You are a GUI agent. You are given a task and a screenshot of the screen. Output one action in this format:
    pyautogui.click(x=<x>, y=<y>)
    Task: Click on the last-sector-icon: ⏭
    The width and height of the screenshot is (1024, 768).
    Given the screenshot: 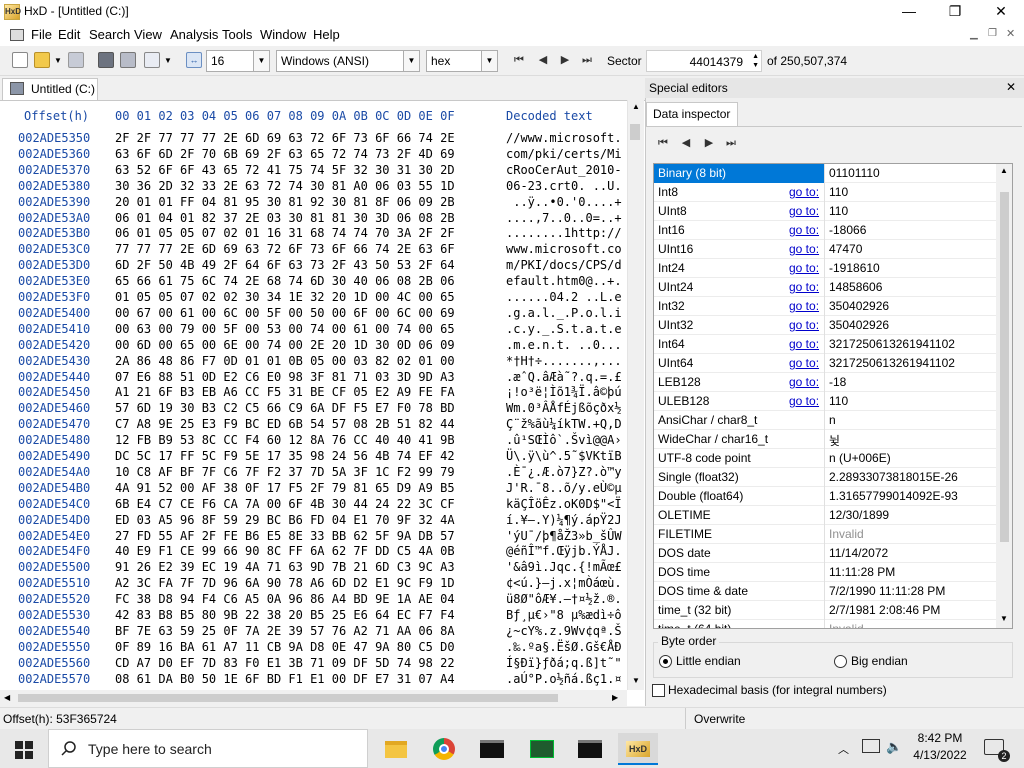 What is the action you would take?
    pyautogui.click(x=587, y=60)
    